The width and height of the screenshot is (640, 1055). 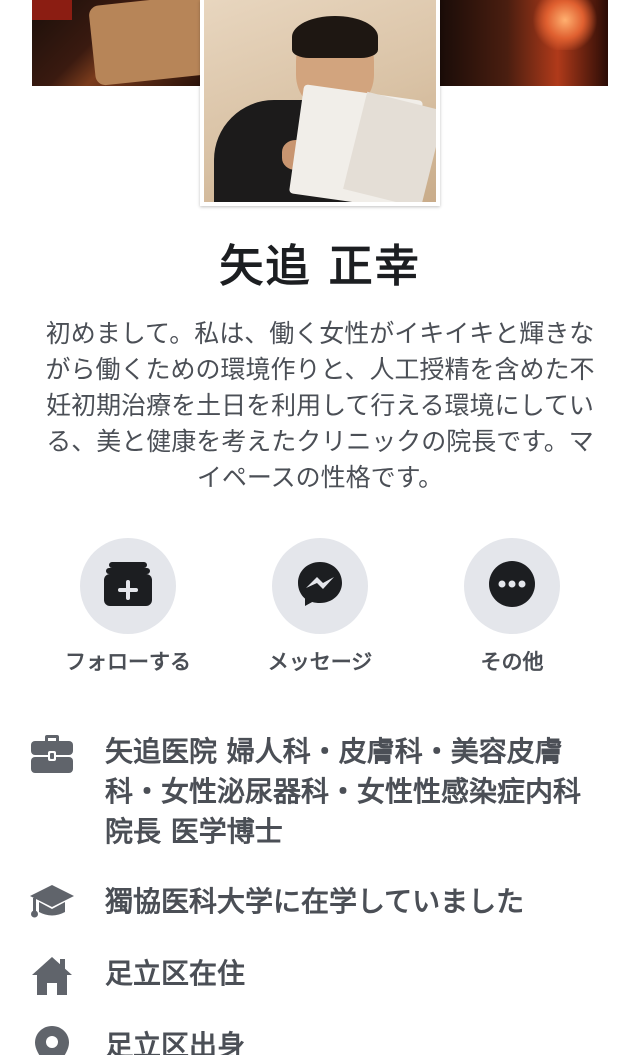 I want to click on profile-name: 矢追 正幸, so click(x=320, y=266).